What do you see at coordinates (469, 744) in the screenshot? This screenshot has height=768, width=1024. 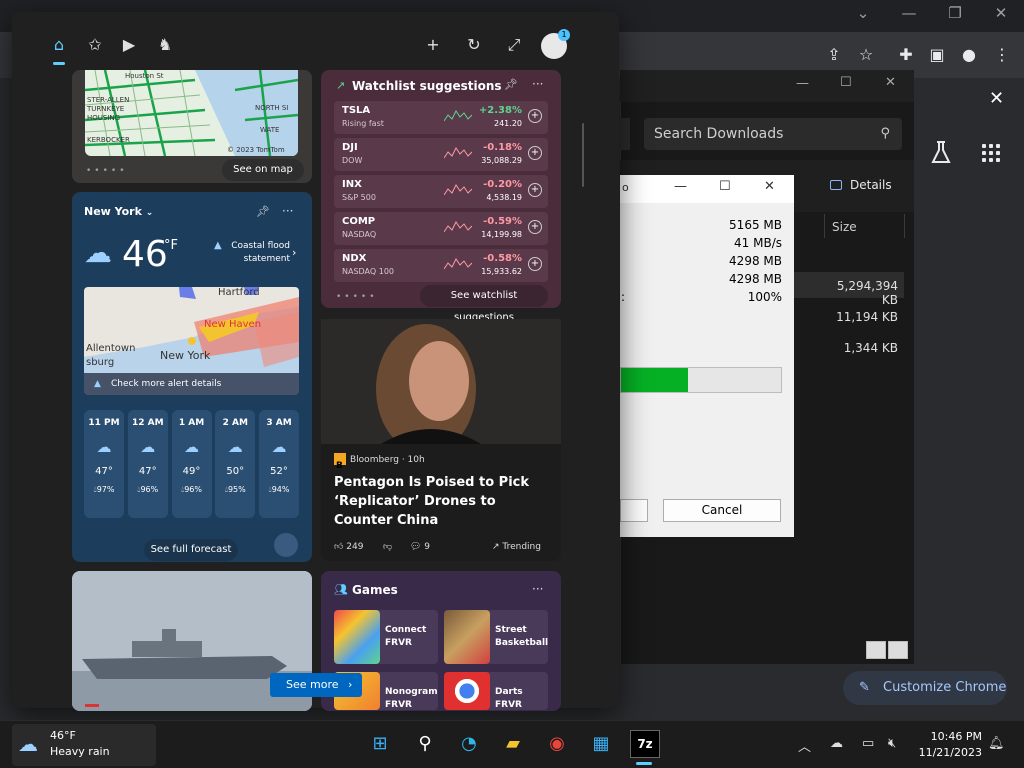 I see `edge-icon: ◔` at bounding box center [469, 744].